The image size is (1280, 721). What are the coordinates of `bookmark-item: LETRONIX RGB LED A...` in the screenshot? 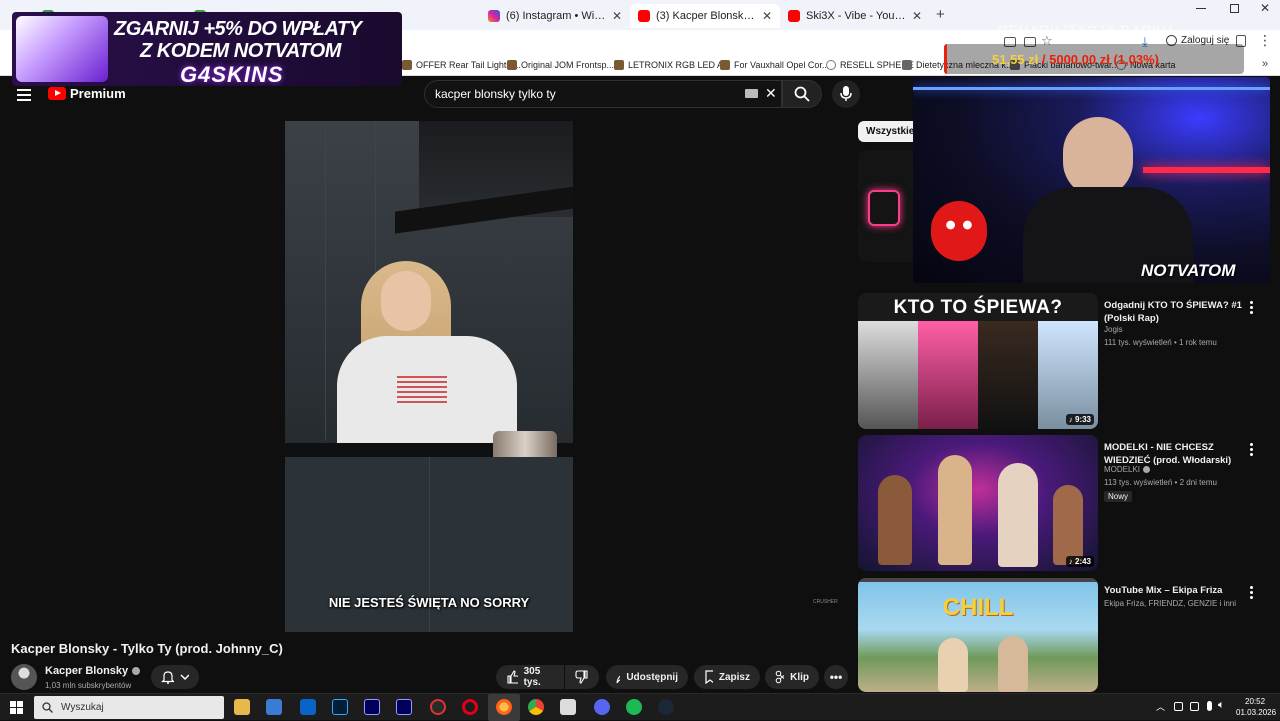 It's located at (672, 65).